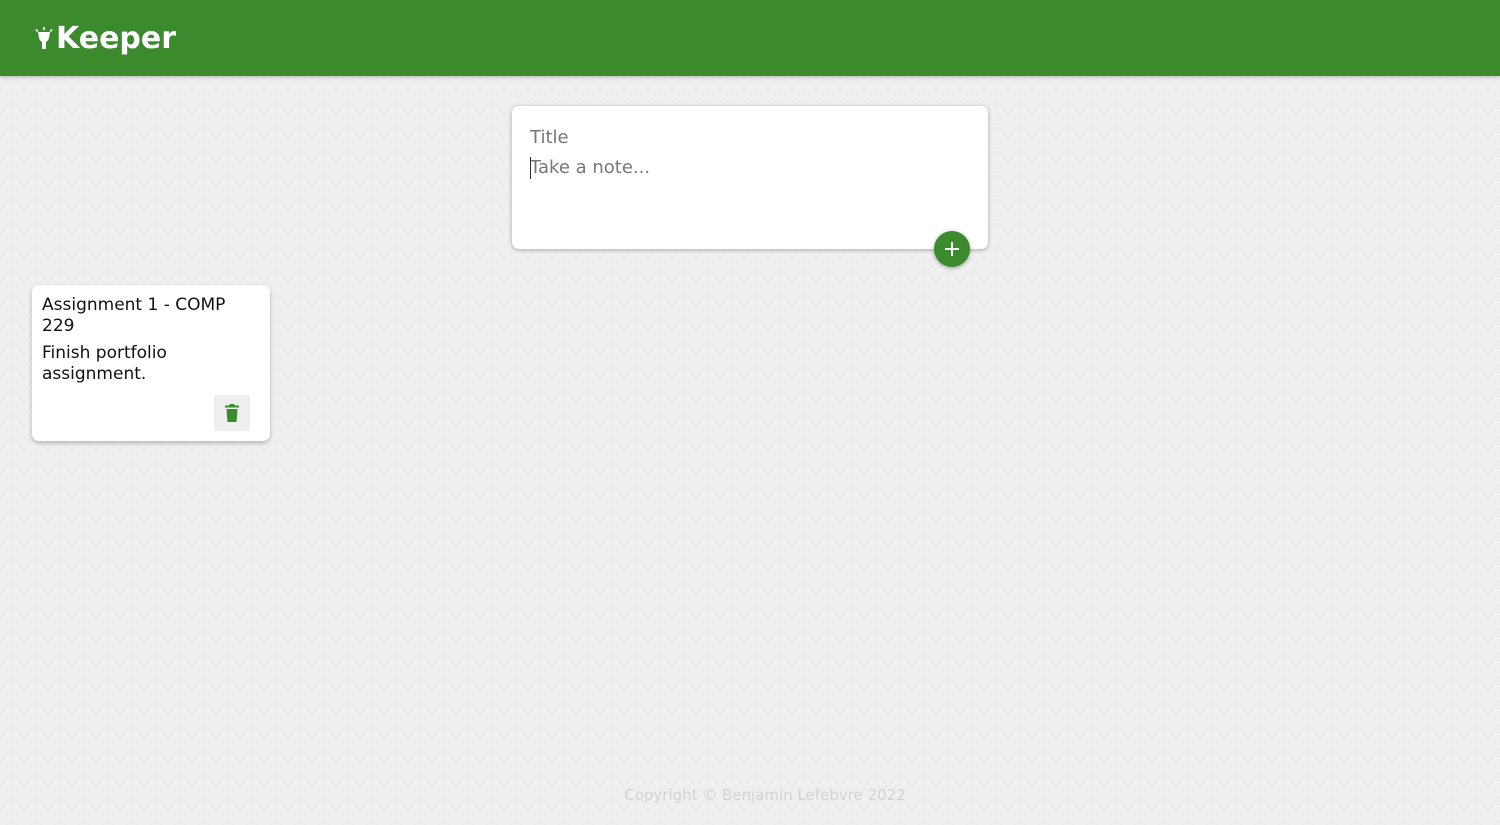 The width and height of the screenshot is (1500, 825). Describe the element at coordinates (750, 196) in the screenshot. I see `note-content-input` at that location.